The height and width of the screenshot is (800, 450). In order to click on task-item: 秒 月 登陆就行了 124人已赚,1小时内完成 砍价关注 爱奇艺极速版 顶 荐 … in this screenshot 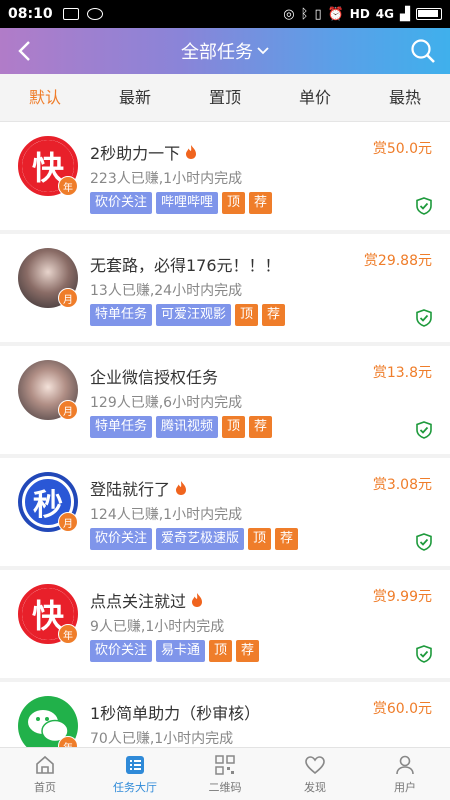, I will do `click(225, 512)`.